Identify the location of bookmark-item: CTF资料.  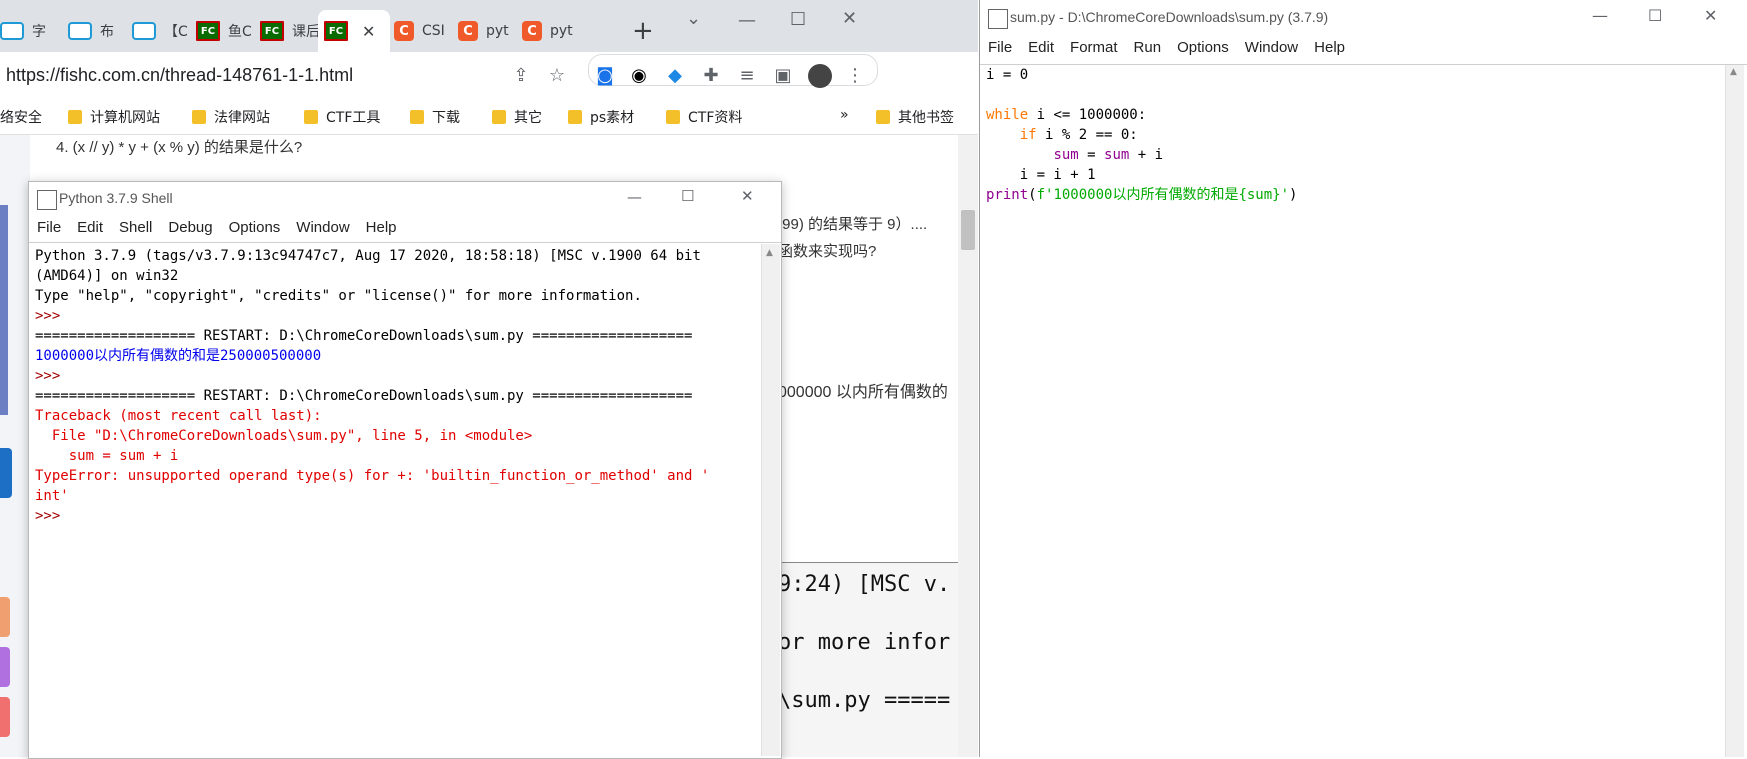
(704, 117).